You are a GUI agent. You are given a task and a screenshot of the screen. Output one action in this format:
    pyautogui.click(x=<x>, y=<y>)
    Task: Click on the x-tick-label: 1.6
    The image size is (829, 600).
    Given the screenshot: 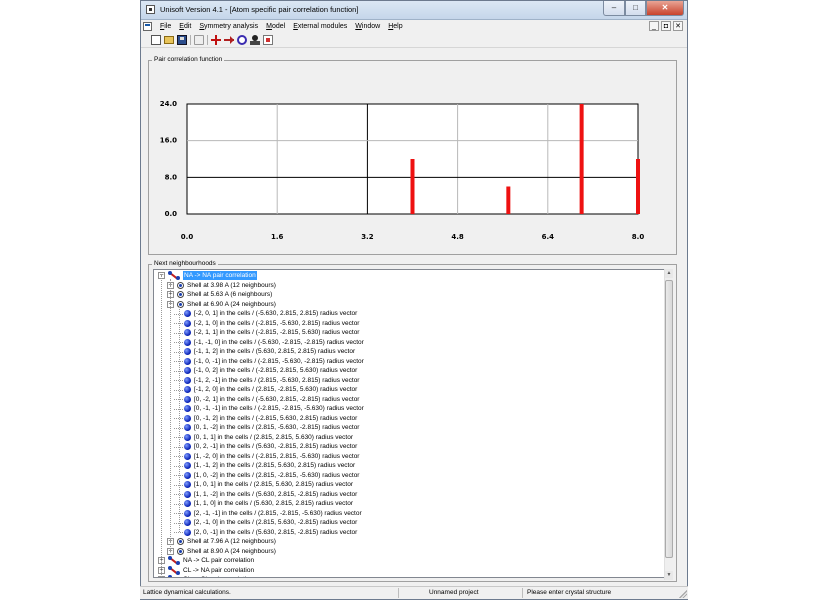 What is the action you would take?
    pyautogui.click(x=277, y=237)
    